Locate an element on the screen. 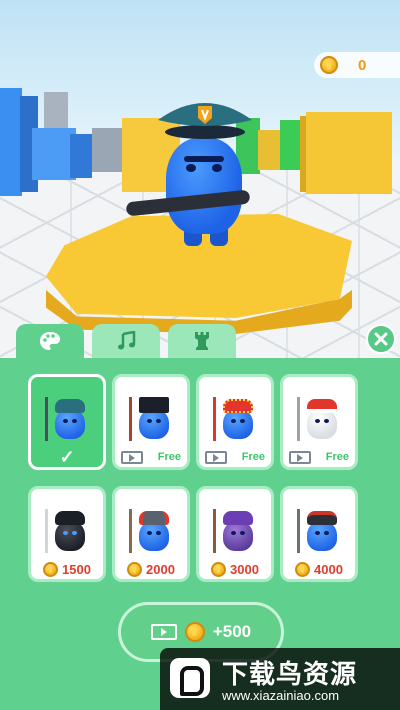 The width and height of the screenshot is (400, 710). ninja-hood-icon is located at coordinates (70, 518).